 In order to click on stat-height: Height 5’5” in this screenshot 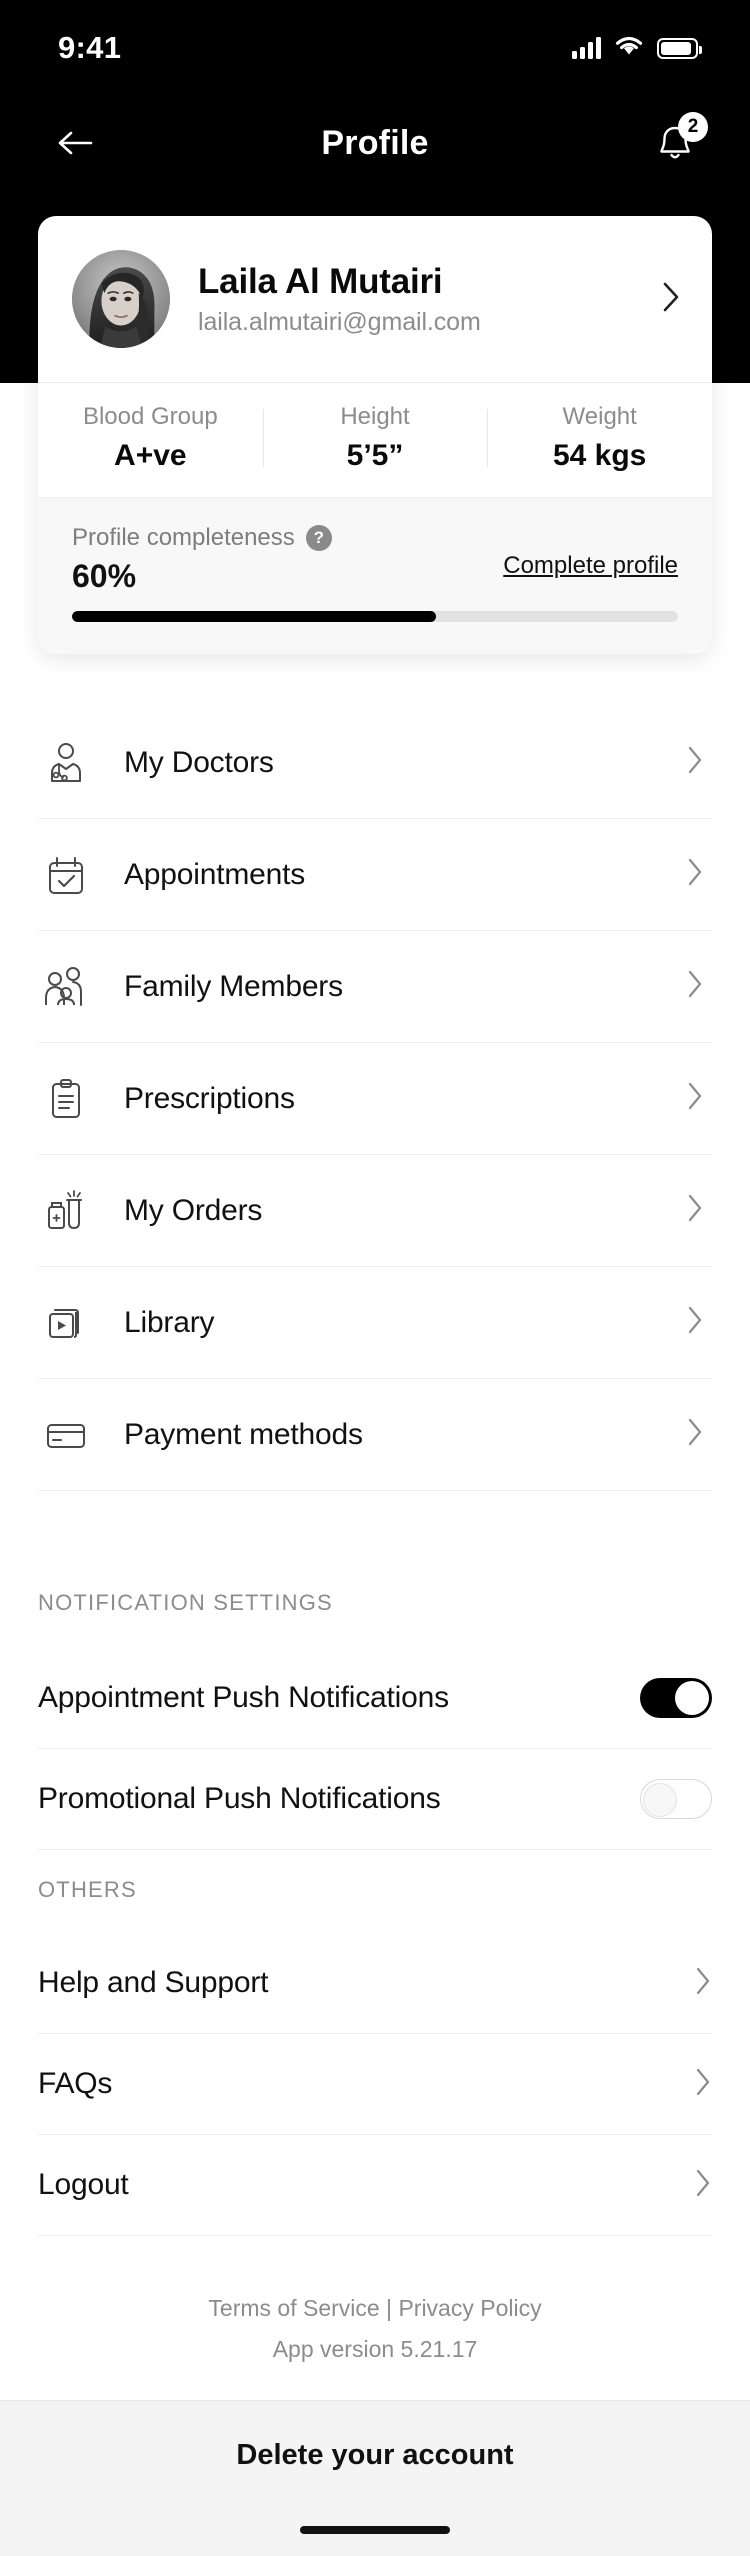, I will do `click(375, 438)`.